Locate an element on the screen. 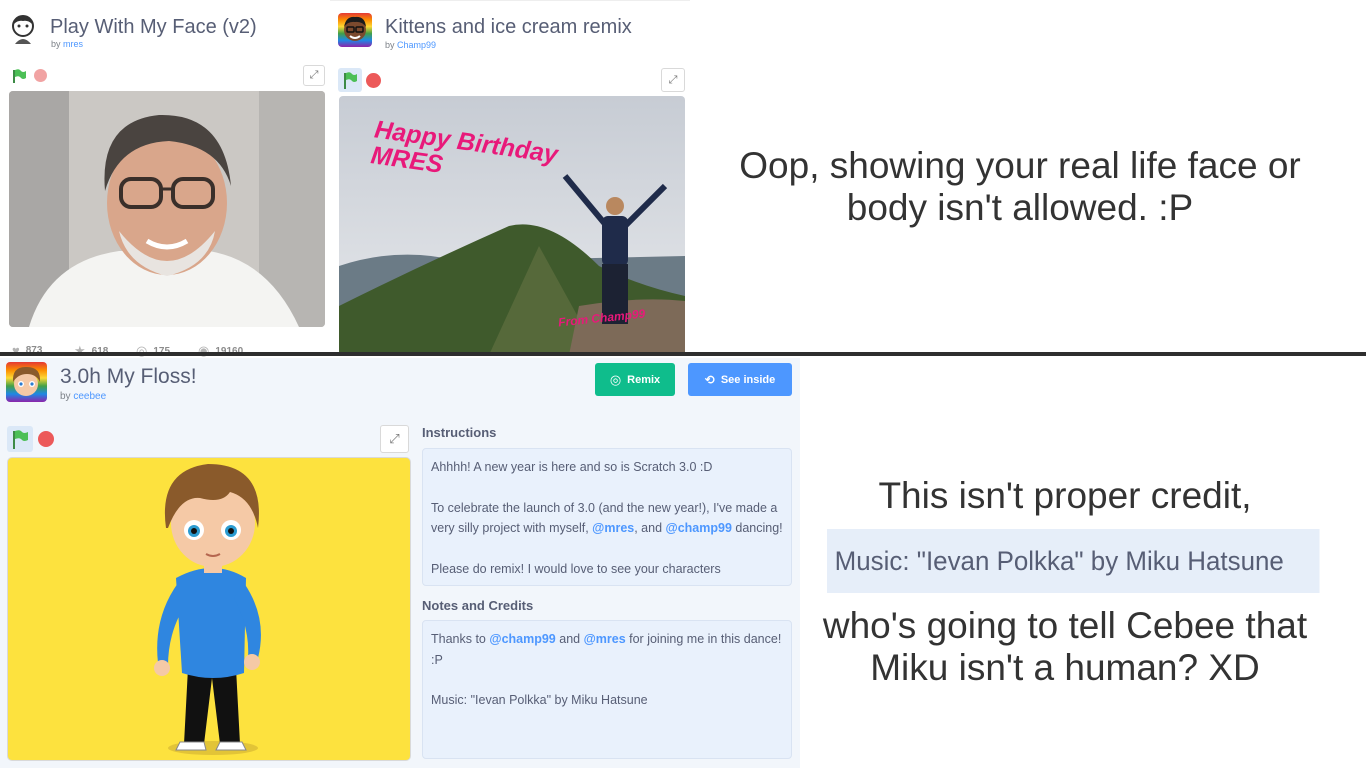 This screenshot has height=768, width=1366. author-link: ceebee is located at coordinates (89, 396).